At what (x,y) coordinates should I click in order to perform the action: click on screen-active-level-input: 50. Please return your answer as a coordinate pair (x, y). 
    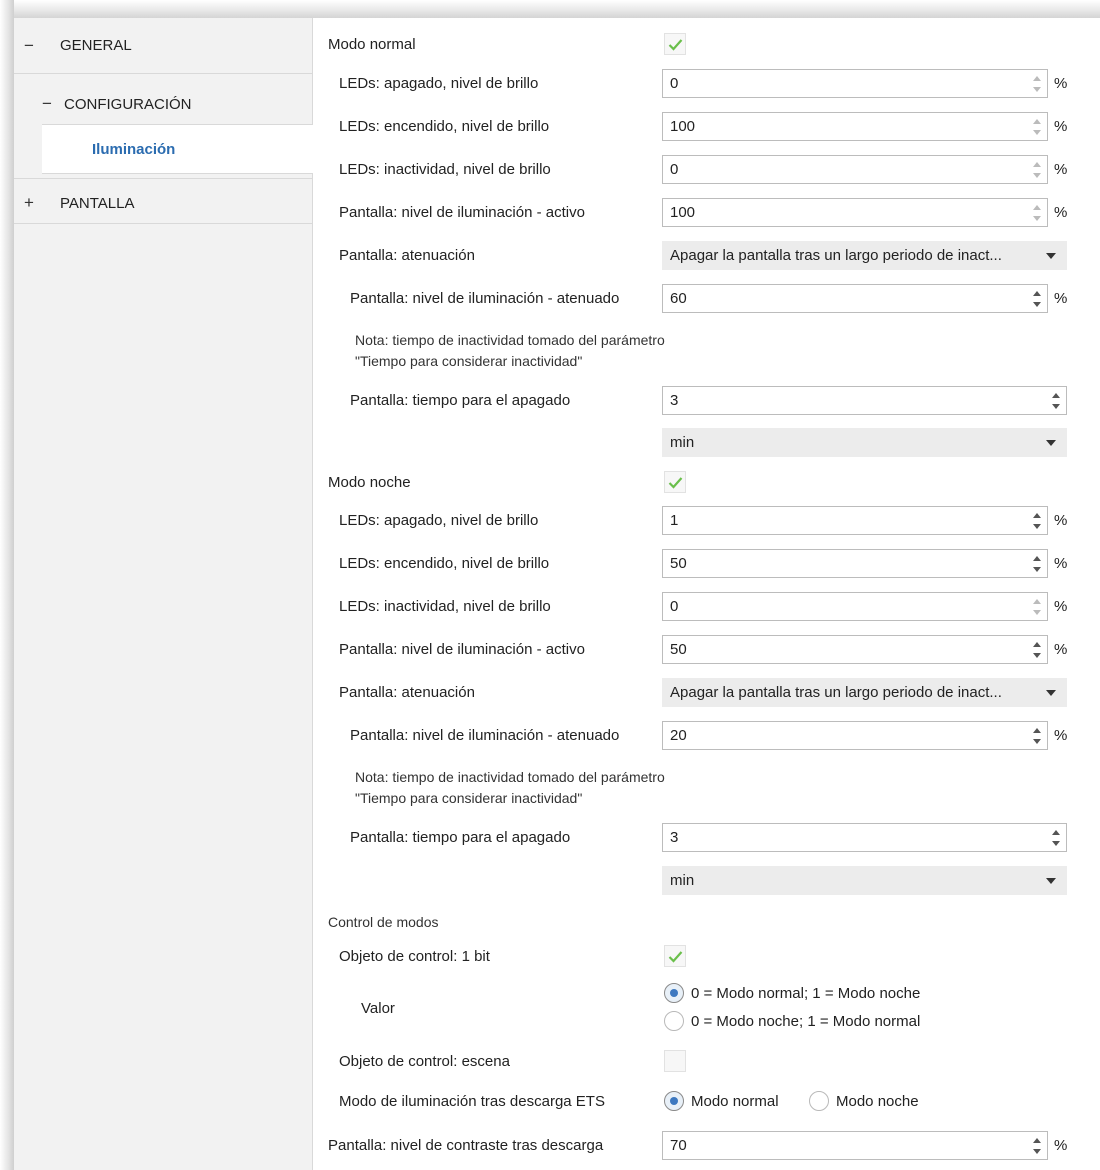
    Looking at the image, I should click on (855, 649).